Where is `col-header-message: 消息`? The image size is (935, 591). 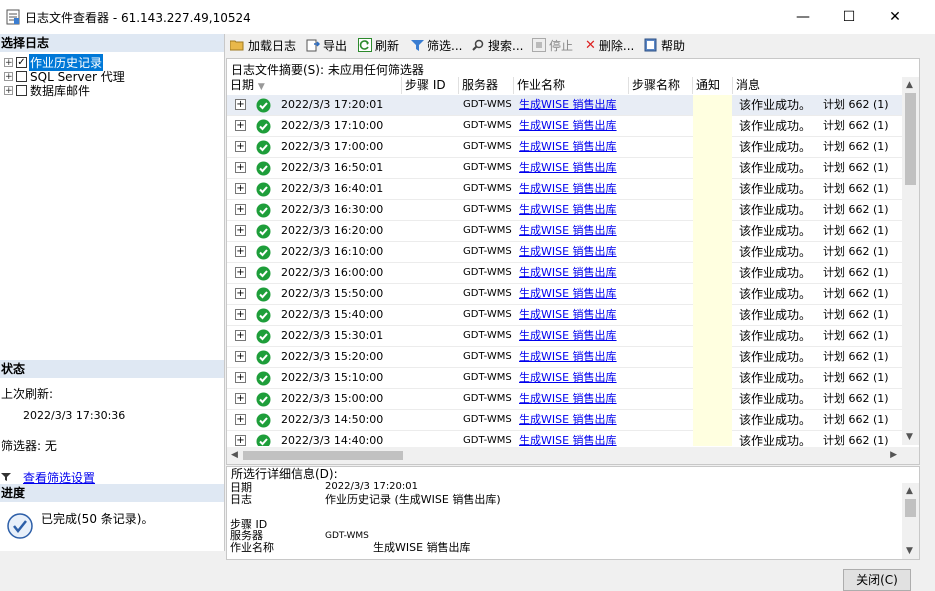
col-header-message: 消息 is located at coordinates (818, 85).